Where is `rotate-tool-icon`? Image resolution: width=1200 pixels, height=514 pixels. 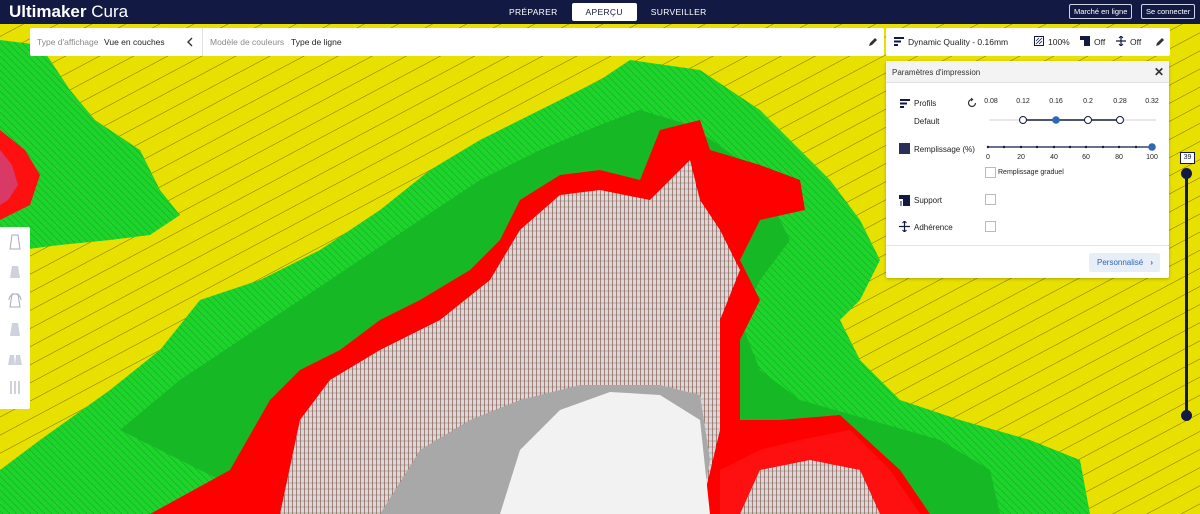
rotate-tool-icon is located at coordinates (15, 300).